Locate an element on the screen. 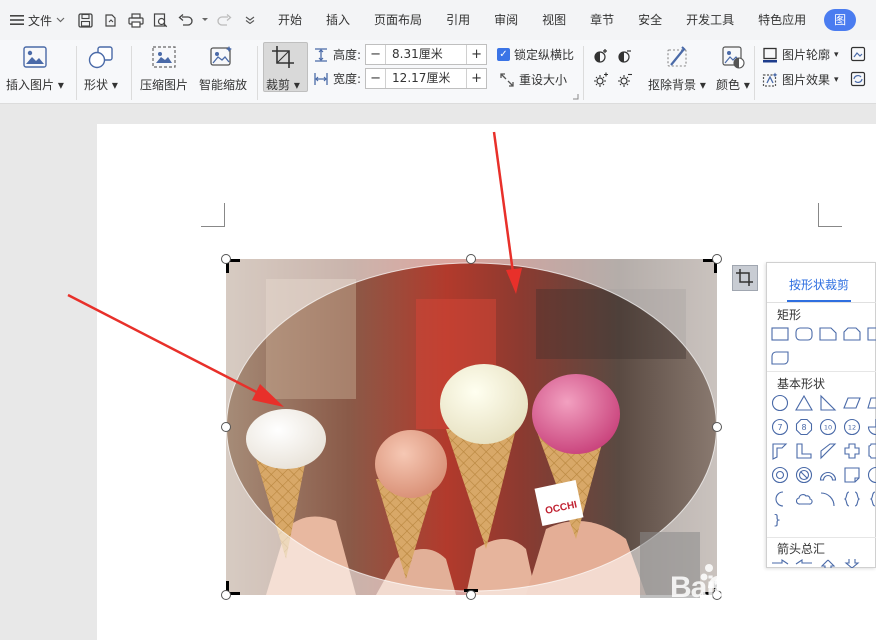 The width and height of the screenshot is (876, 640). shape-no-symbol is located at coordinates (804, 475).